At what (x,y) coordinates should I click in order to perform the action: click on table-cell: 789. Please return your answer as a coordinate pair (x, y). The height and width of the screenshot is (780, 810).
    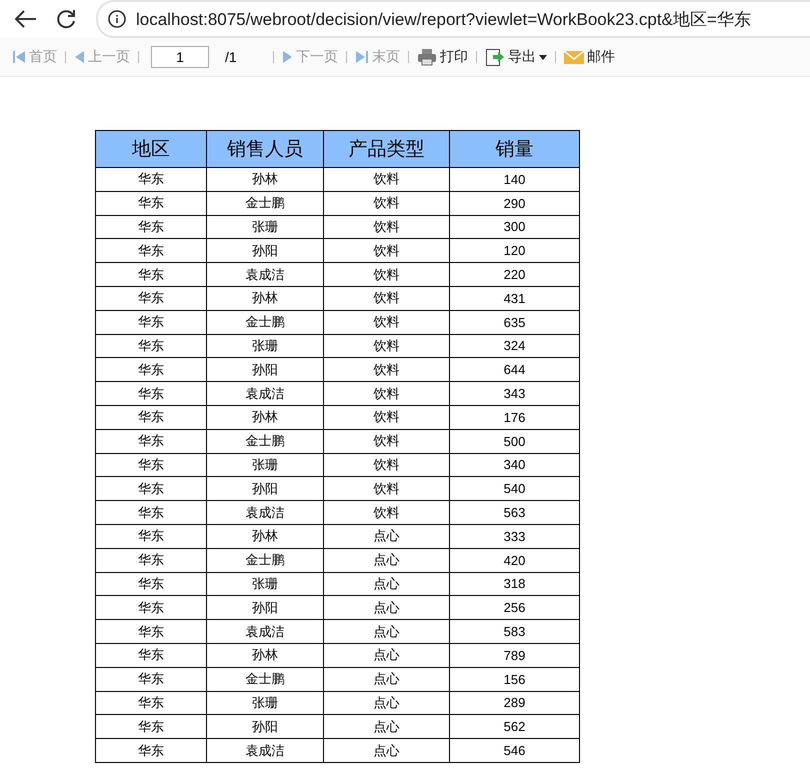
    Looking at the image, I should click on (515, 655).